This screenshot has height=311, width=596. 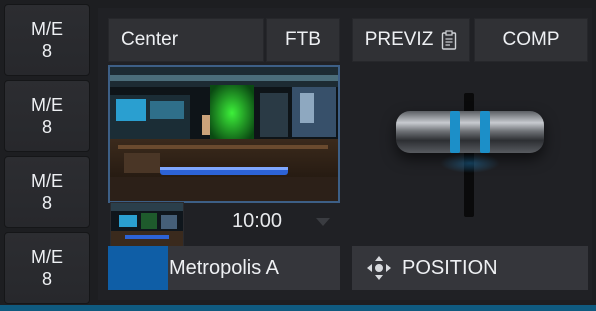 I want to click on comp-label: COMP, so click(x=531, y=39).